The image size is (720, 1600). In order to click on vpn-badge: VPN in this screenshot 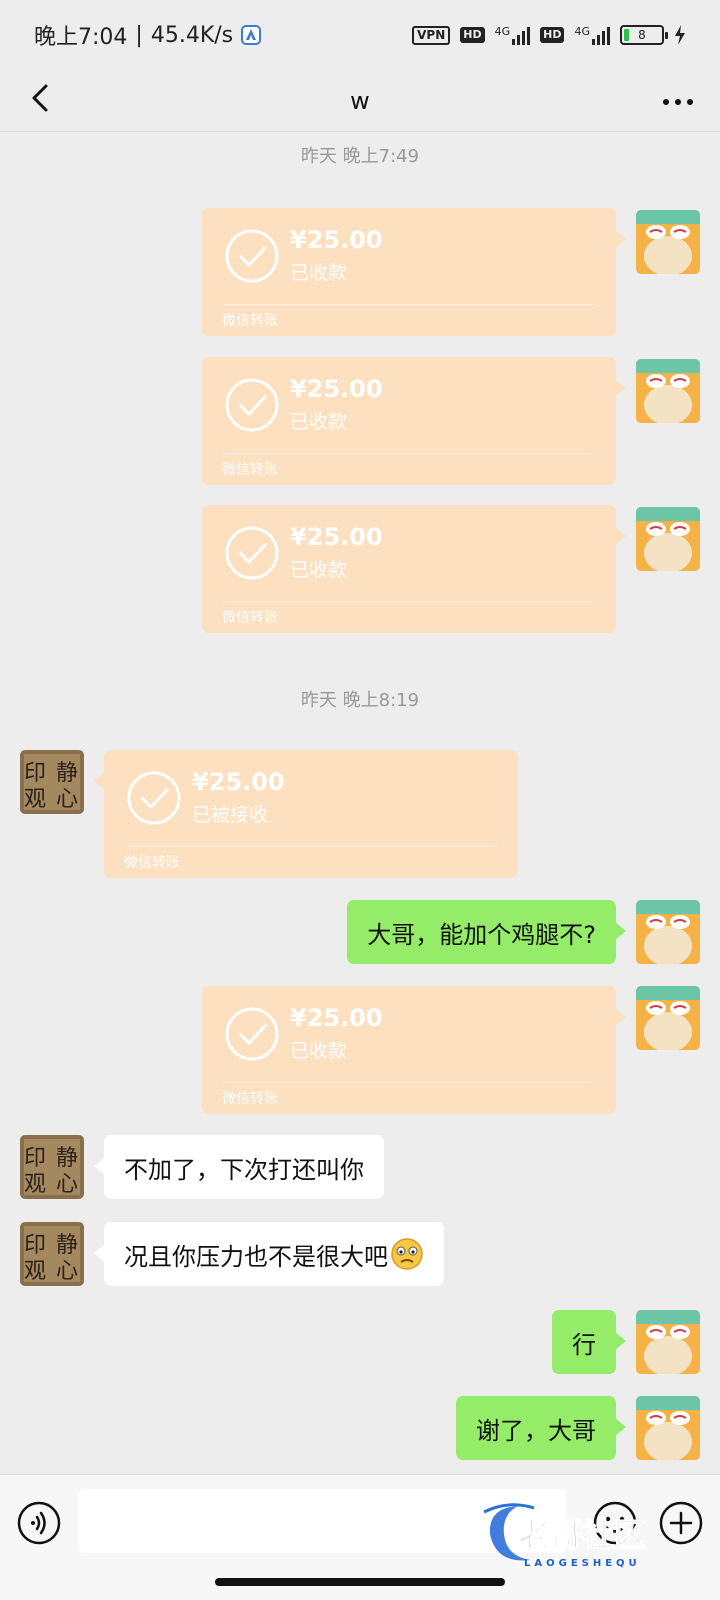, I will do `click(431, 35)`.